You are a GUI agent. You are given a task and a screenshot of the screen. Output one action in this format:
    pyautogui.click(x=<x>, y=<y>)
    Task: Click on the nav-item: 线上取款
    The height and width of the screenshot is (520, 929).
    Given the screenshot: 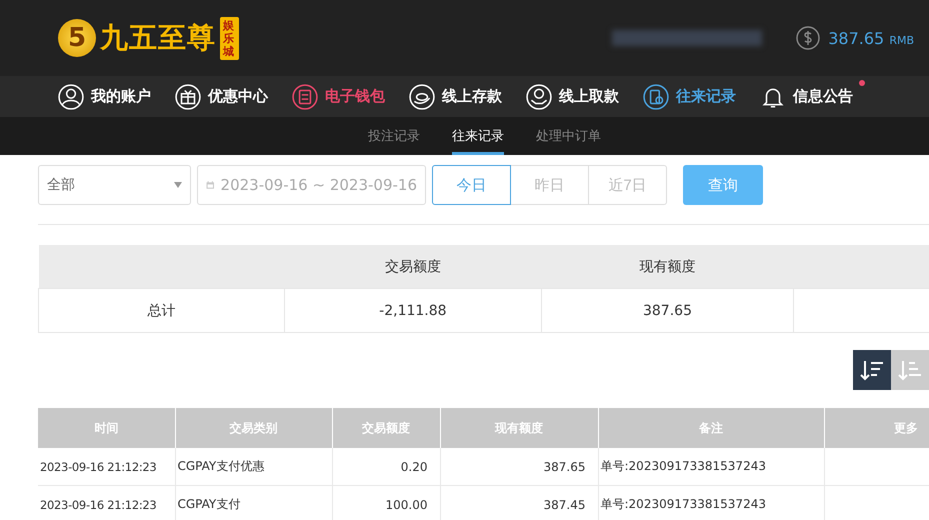 What is the action you would take?
    pyautogui.click(x=572, y=97)
    